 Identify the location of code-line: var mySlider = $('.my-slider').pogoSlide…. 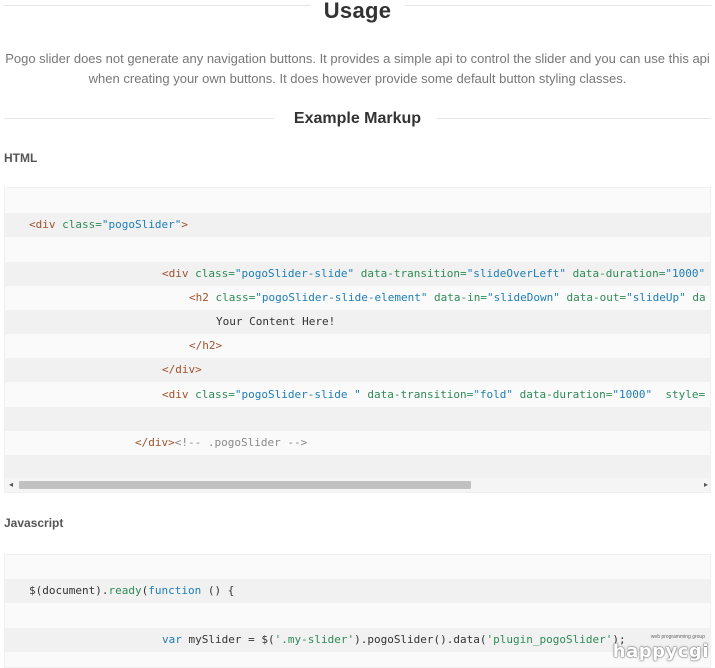
(357, 639).